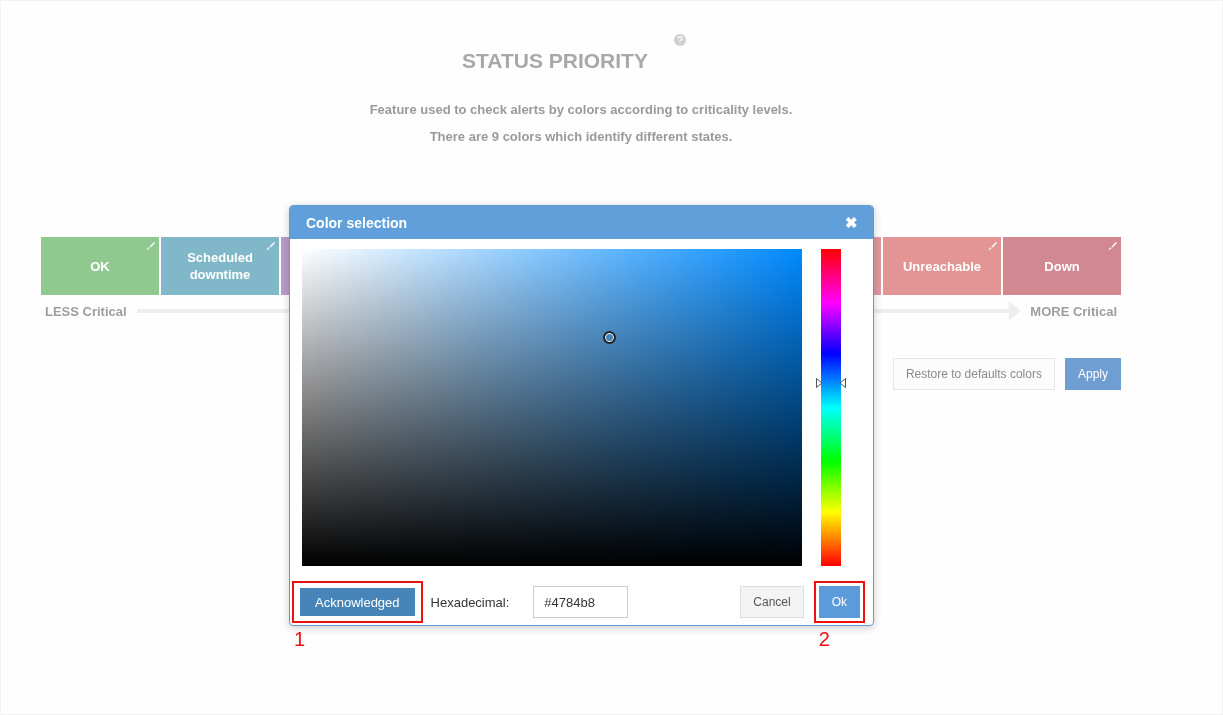 This screenshot has width=1223, height=715. What do you see at coordinates (555, 61) in the screenshot?
I see `page-title: STATUS PRIORITY` at bounding box center [555, 61].